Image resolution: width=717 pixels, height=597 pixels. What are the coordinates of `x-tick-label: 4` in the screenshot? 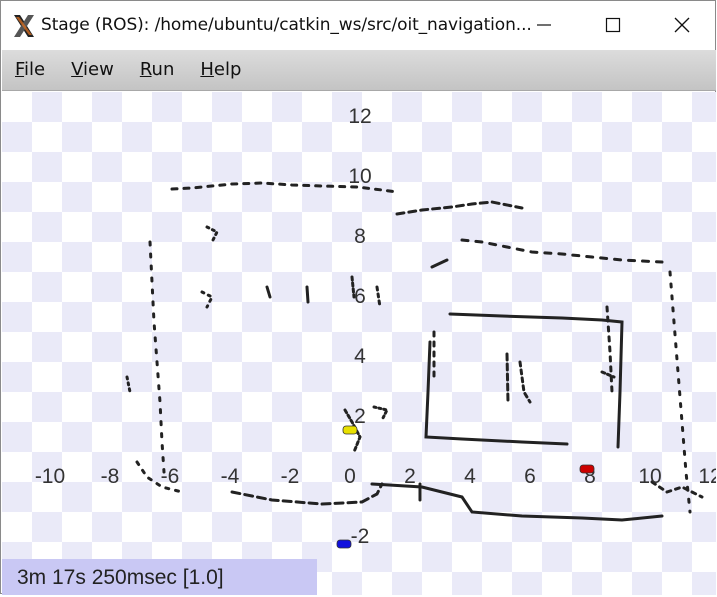 It's located at (470, 476).